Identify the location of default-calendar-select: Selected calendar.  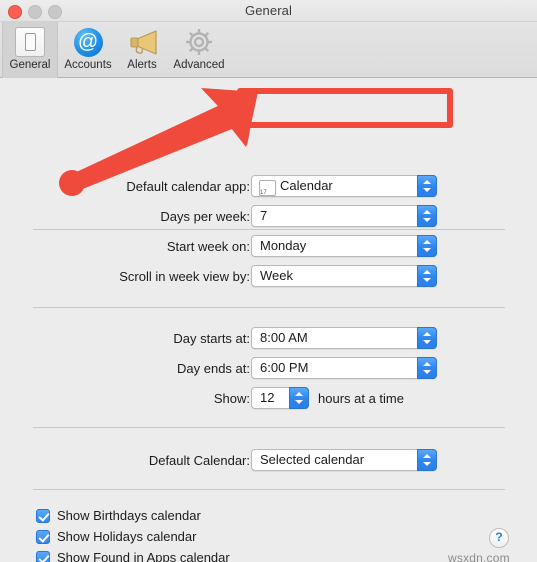
(344, 460).